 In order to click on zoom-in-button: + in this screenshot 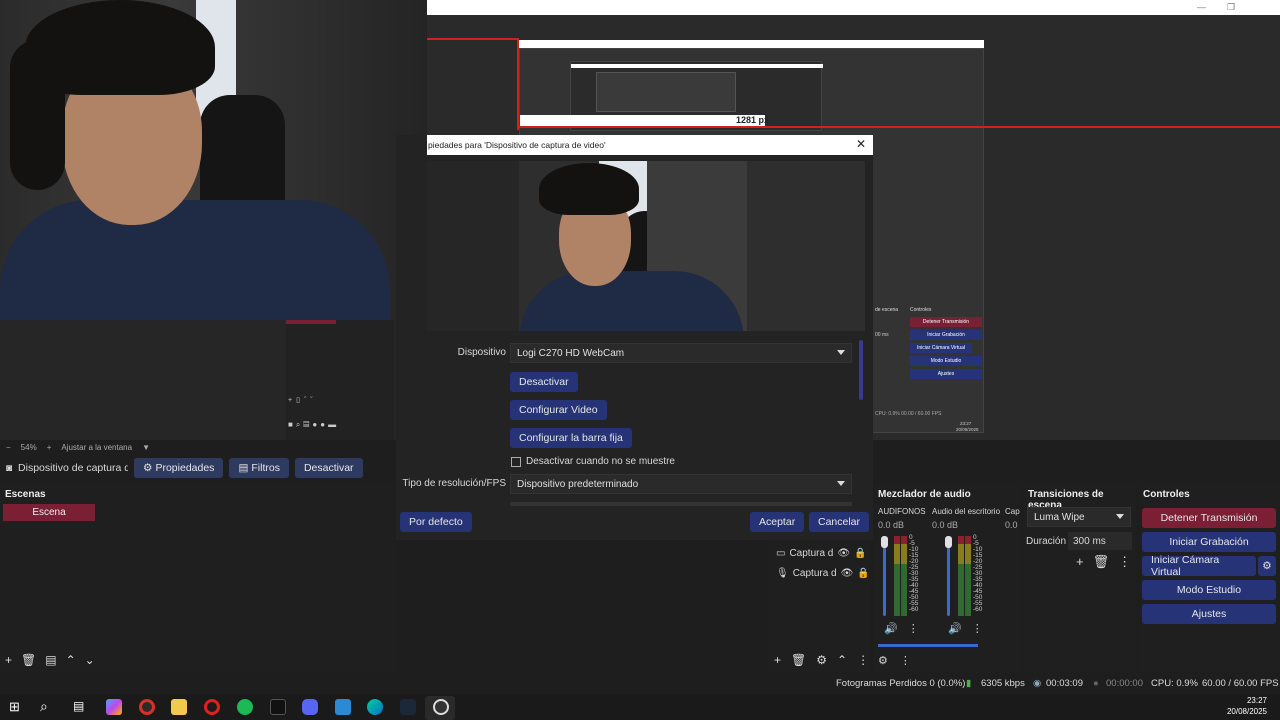, I will do `click(49, 447)`.